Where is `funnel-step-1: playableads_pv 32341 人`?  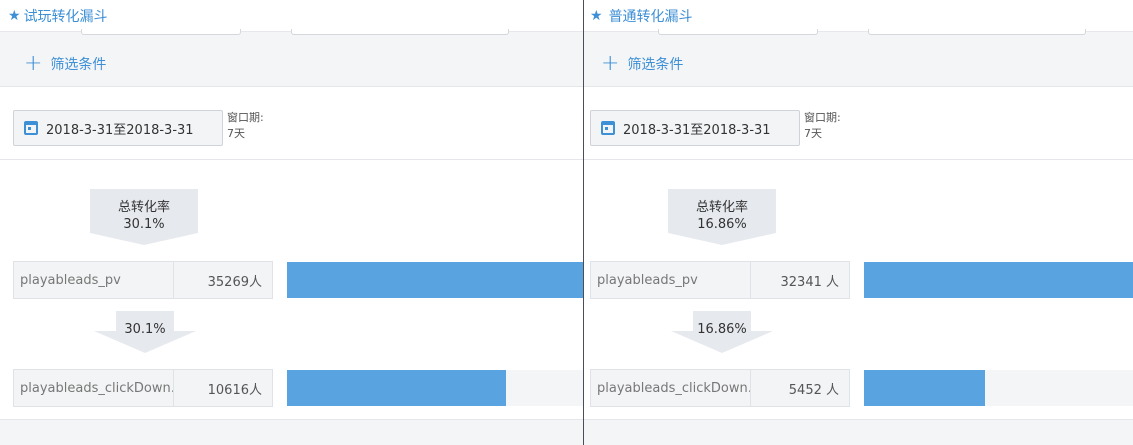 funnel-step-1: playableads_pv 32341 人 is located at coordinates (720, 280).